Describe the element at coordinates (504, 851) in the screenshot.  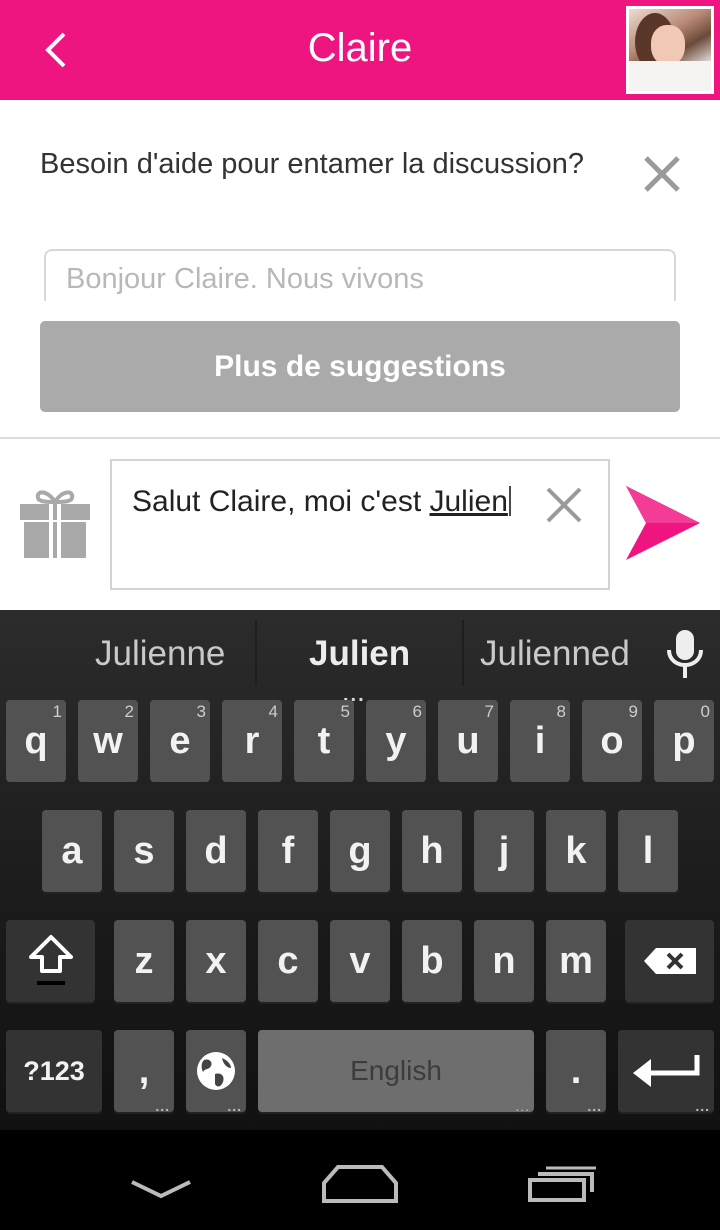
I see `key-j: j` at that location.